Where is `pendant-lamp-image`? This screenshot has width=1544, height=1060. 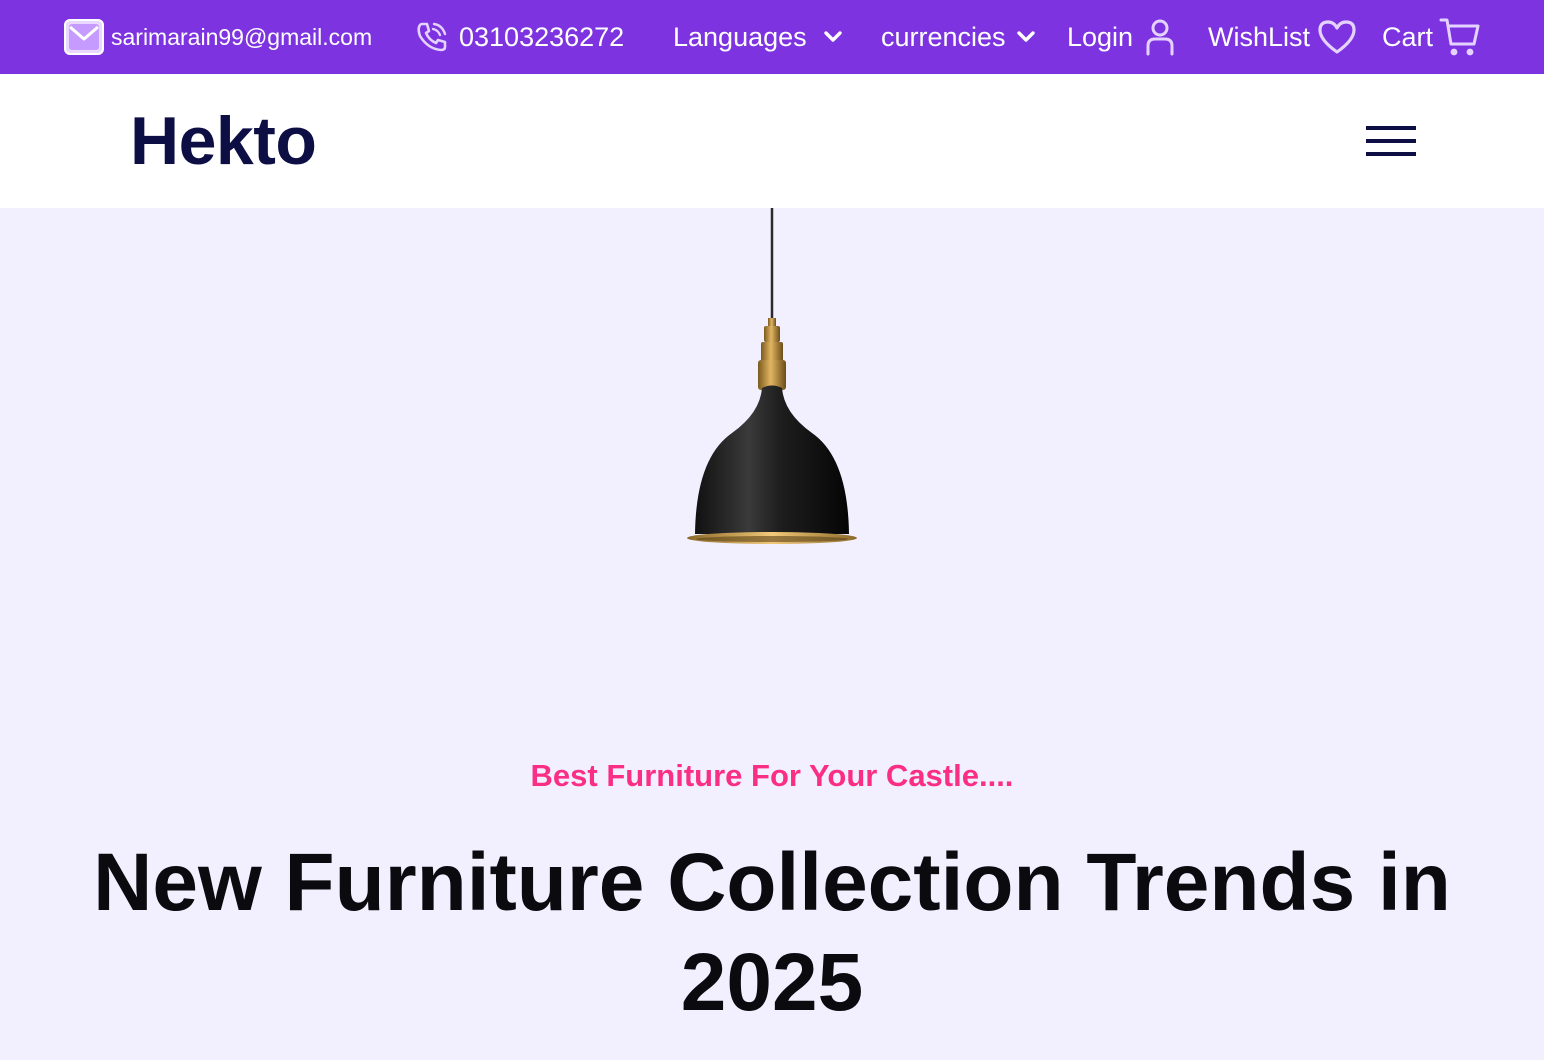
pendant-lamp-image is located at coordinates (767, 383).